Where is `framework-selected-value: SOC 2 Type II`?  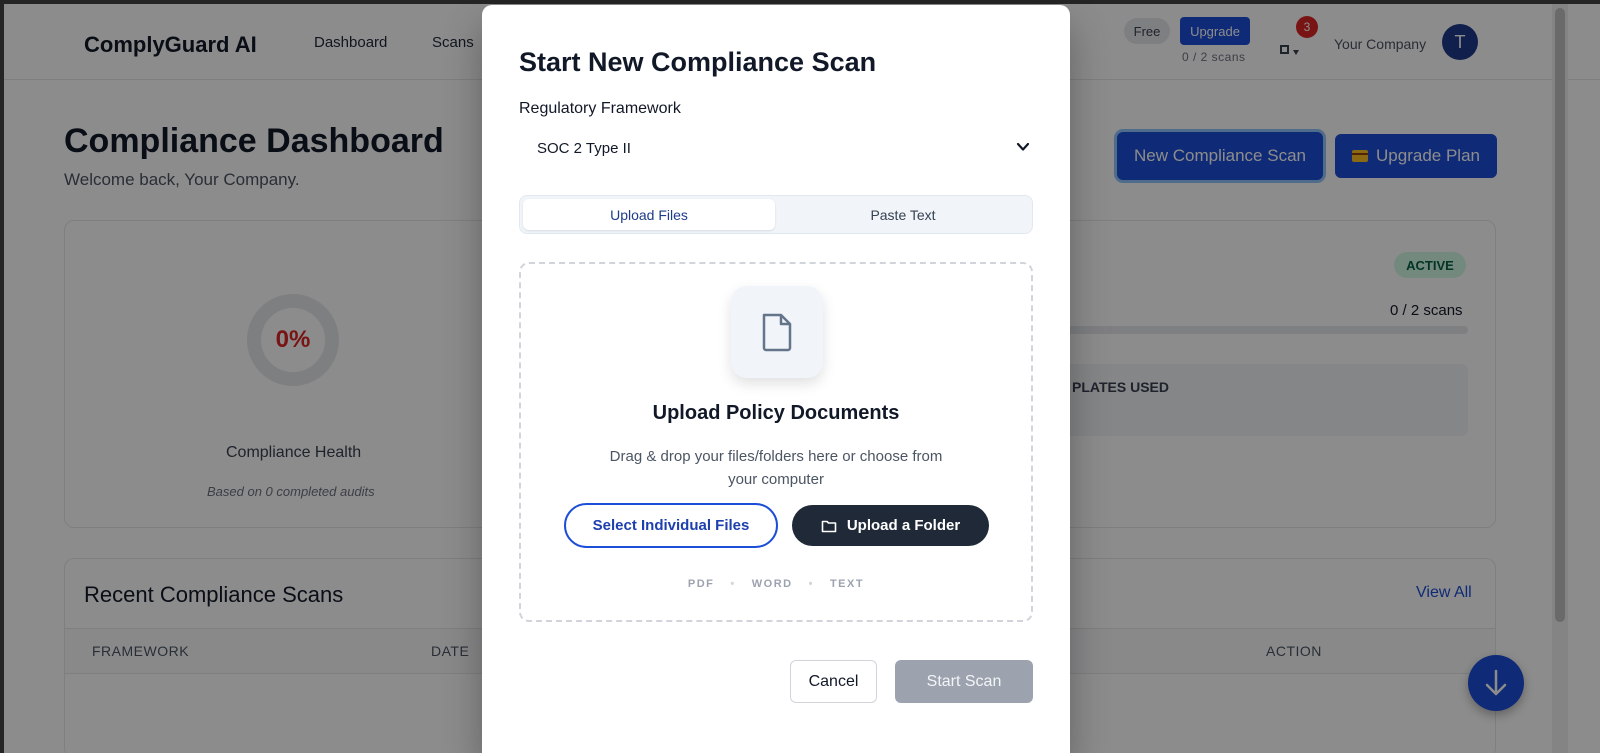
framework-selected-value: SOC 2 Type II is located at coordinates (584, 148).